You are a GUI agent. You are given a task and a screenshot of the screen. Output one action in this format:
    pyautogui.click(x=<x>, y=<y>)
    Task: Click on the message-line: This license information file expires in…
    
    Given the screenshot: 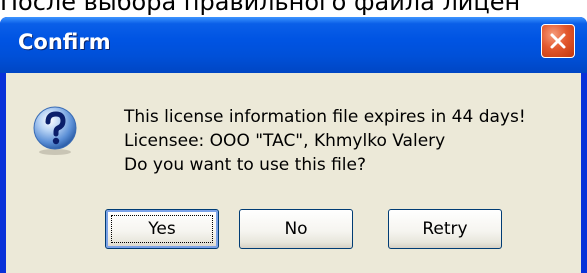 What is the action you would take?
    pyautogui.click(x=325, y=117)
    